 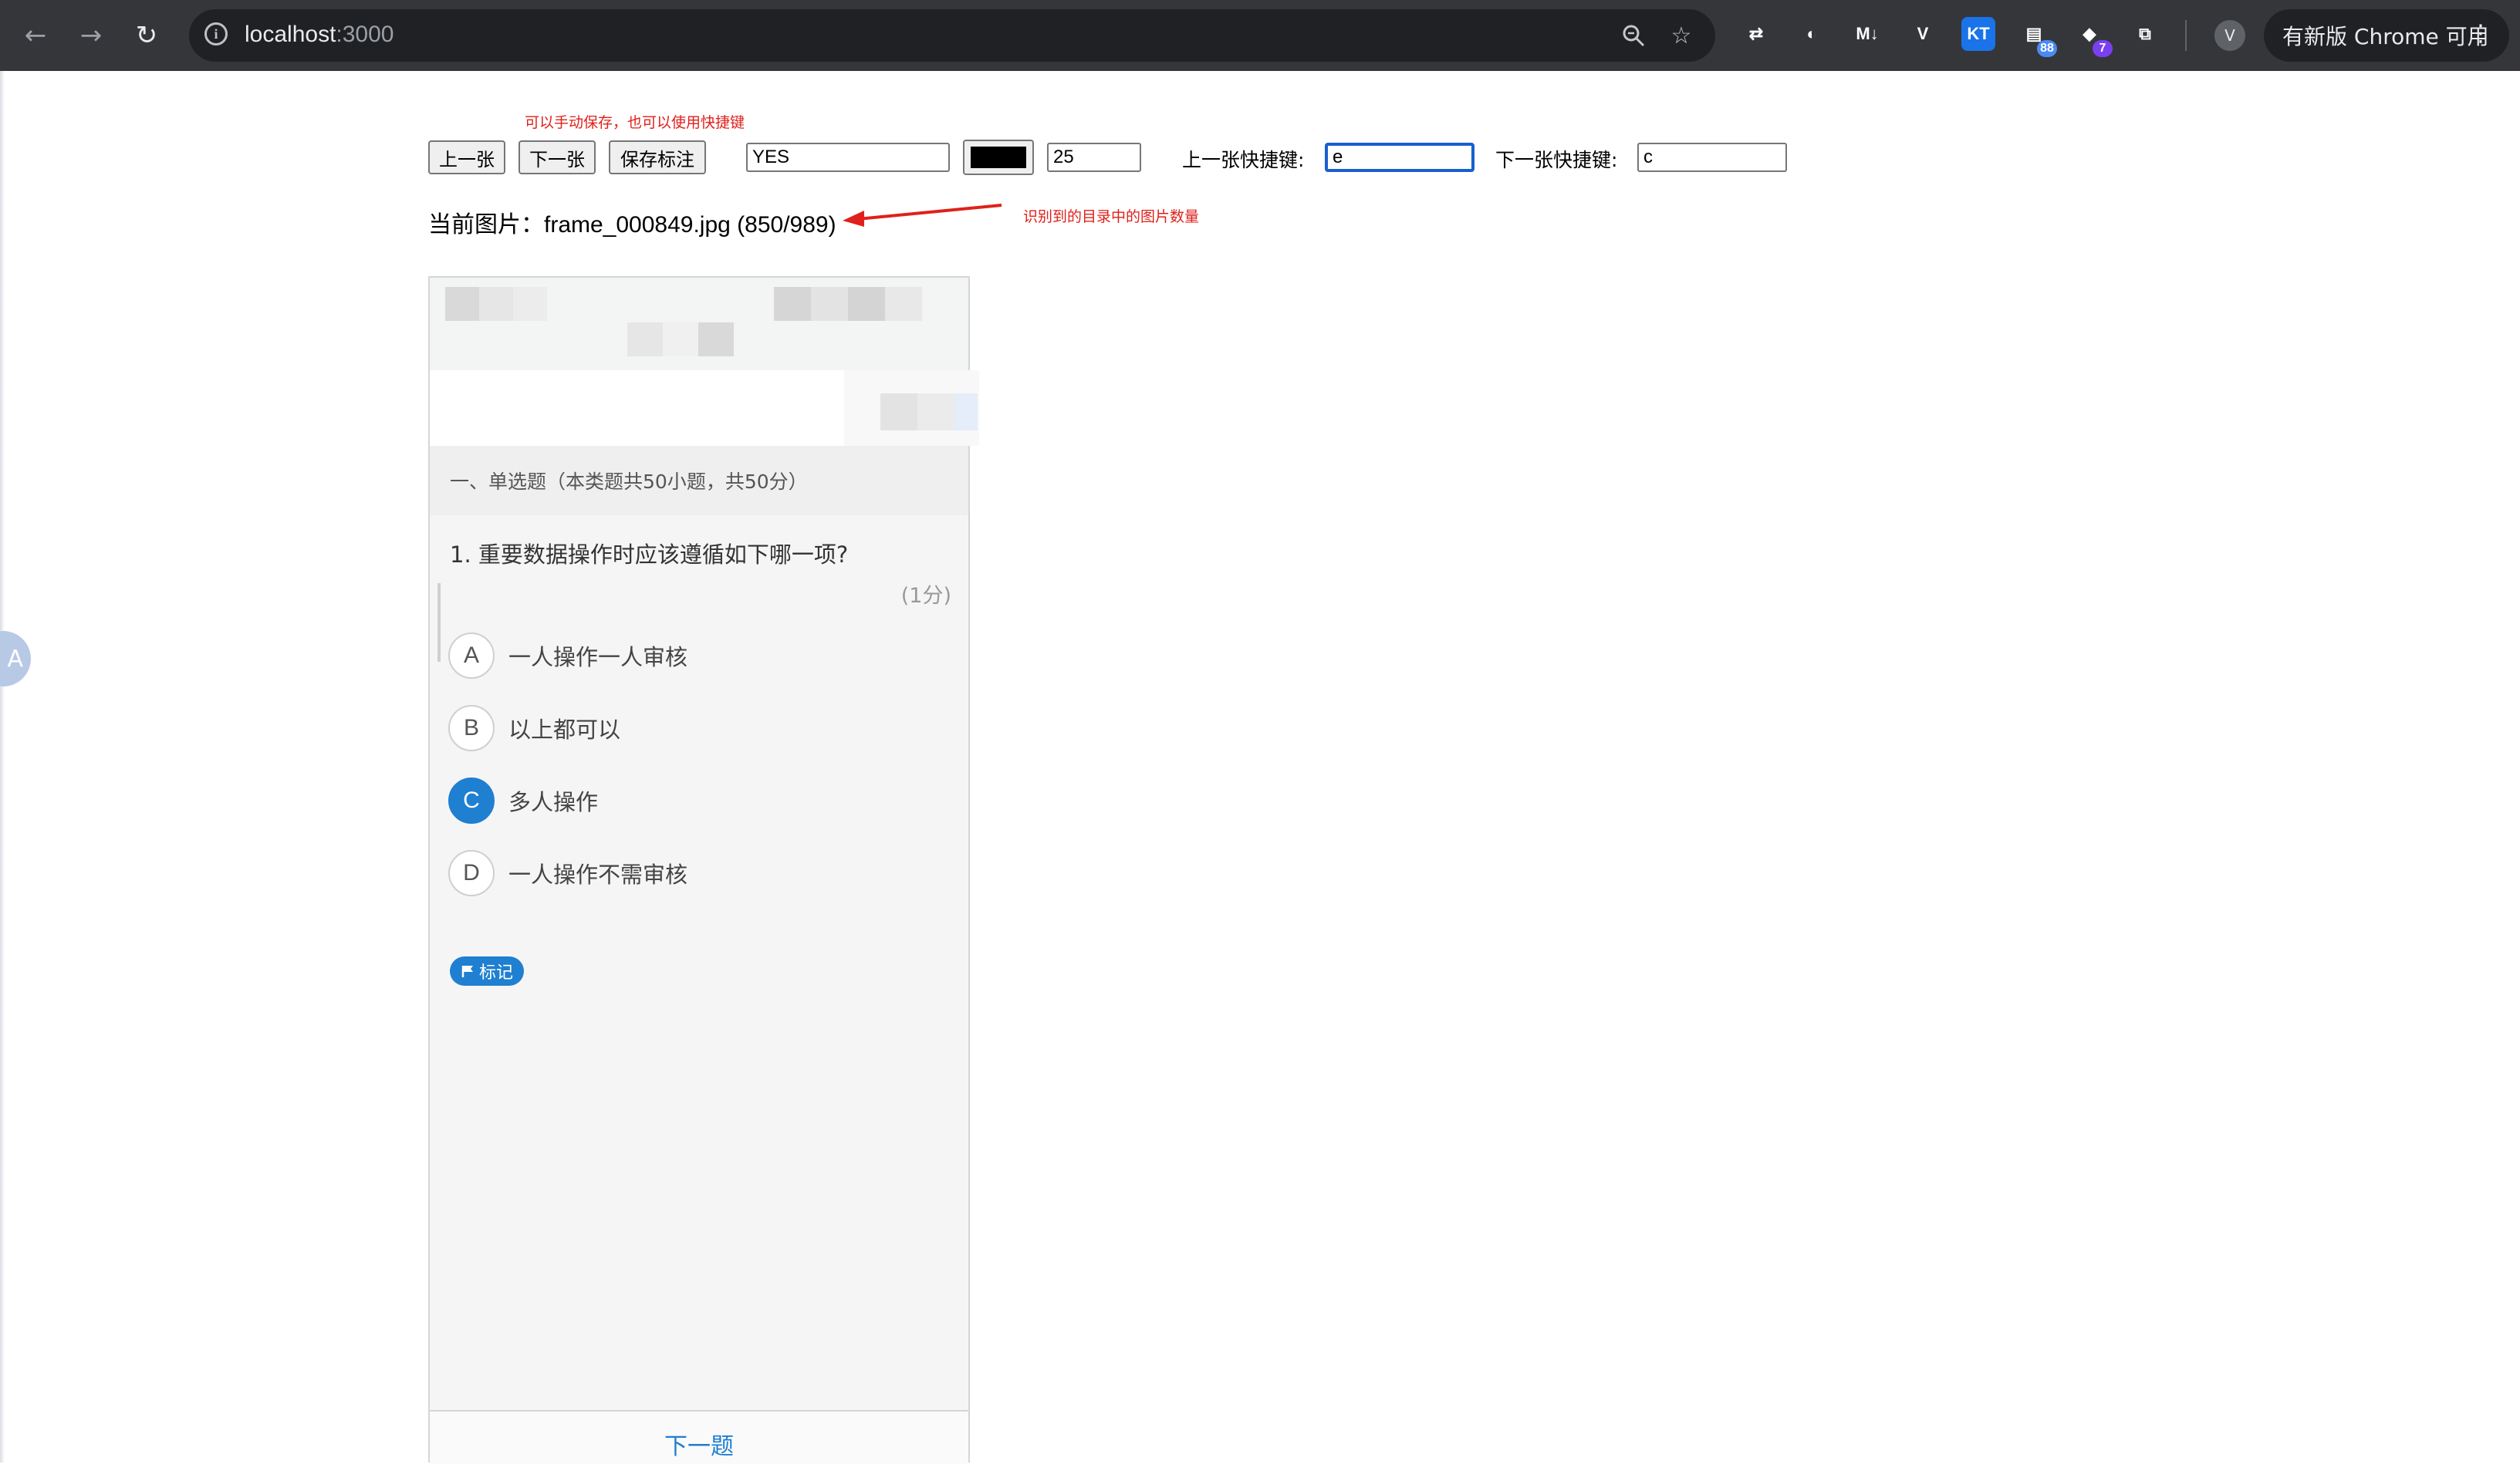 What do you see at coordinates (2047, 48) in the screenshot?
I see `extension-badge: 88` at bounding box center [2047, 48].